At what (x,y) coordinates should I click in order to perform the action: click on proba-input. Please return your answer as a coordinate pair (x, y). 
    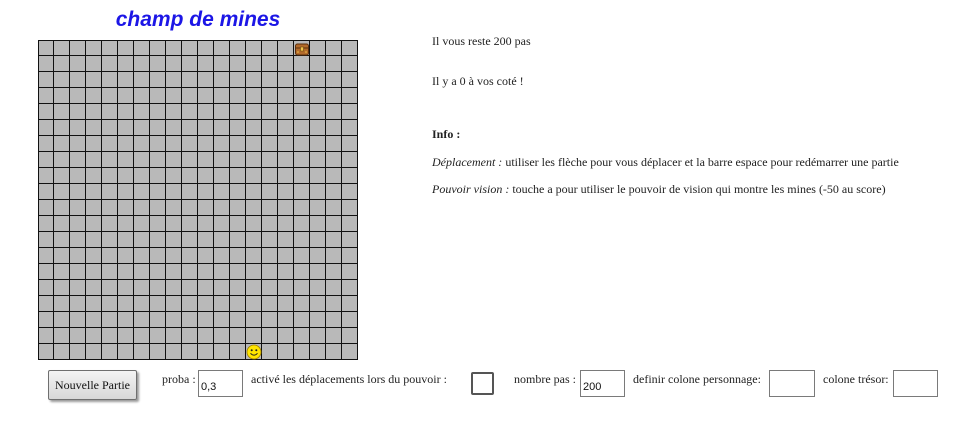
    Looking at the image, I should click on (220, 383).